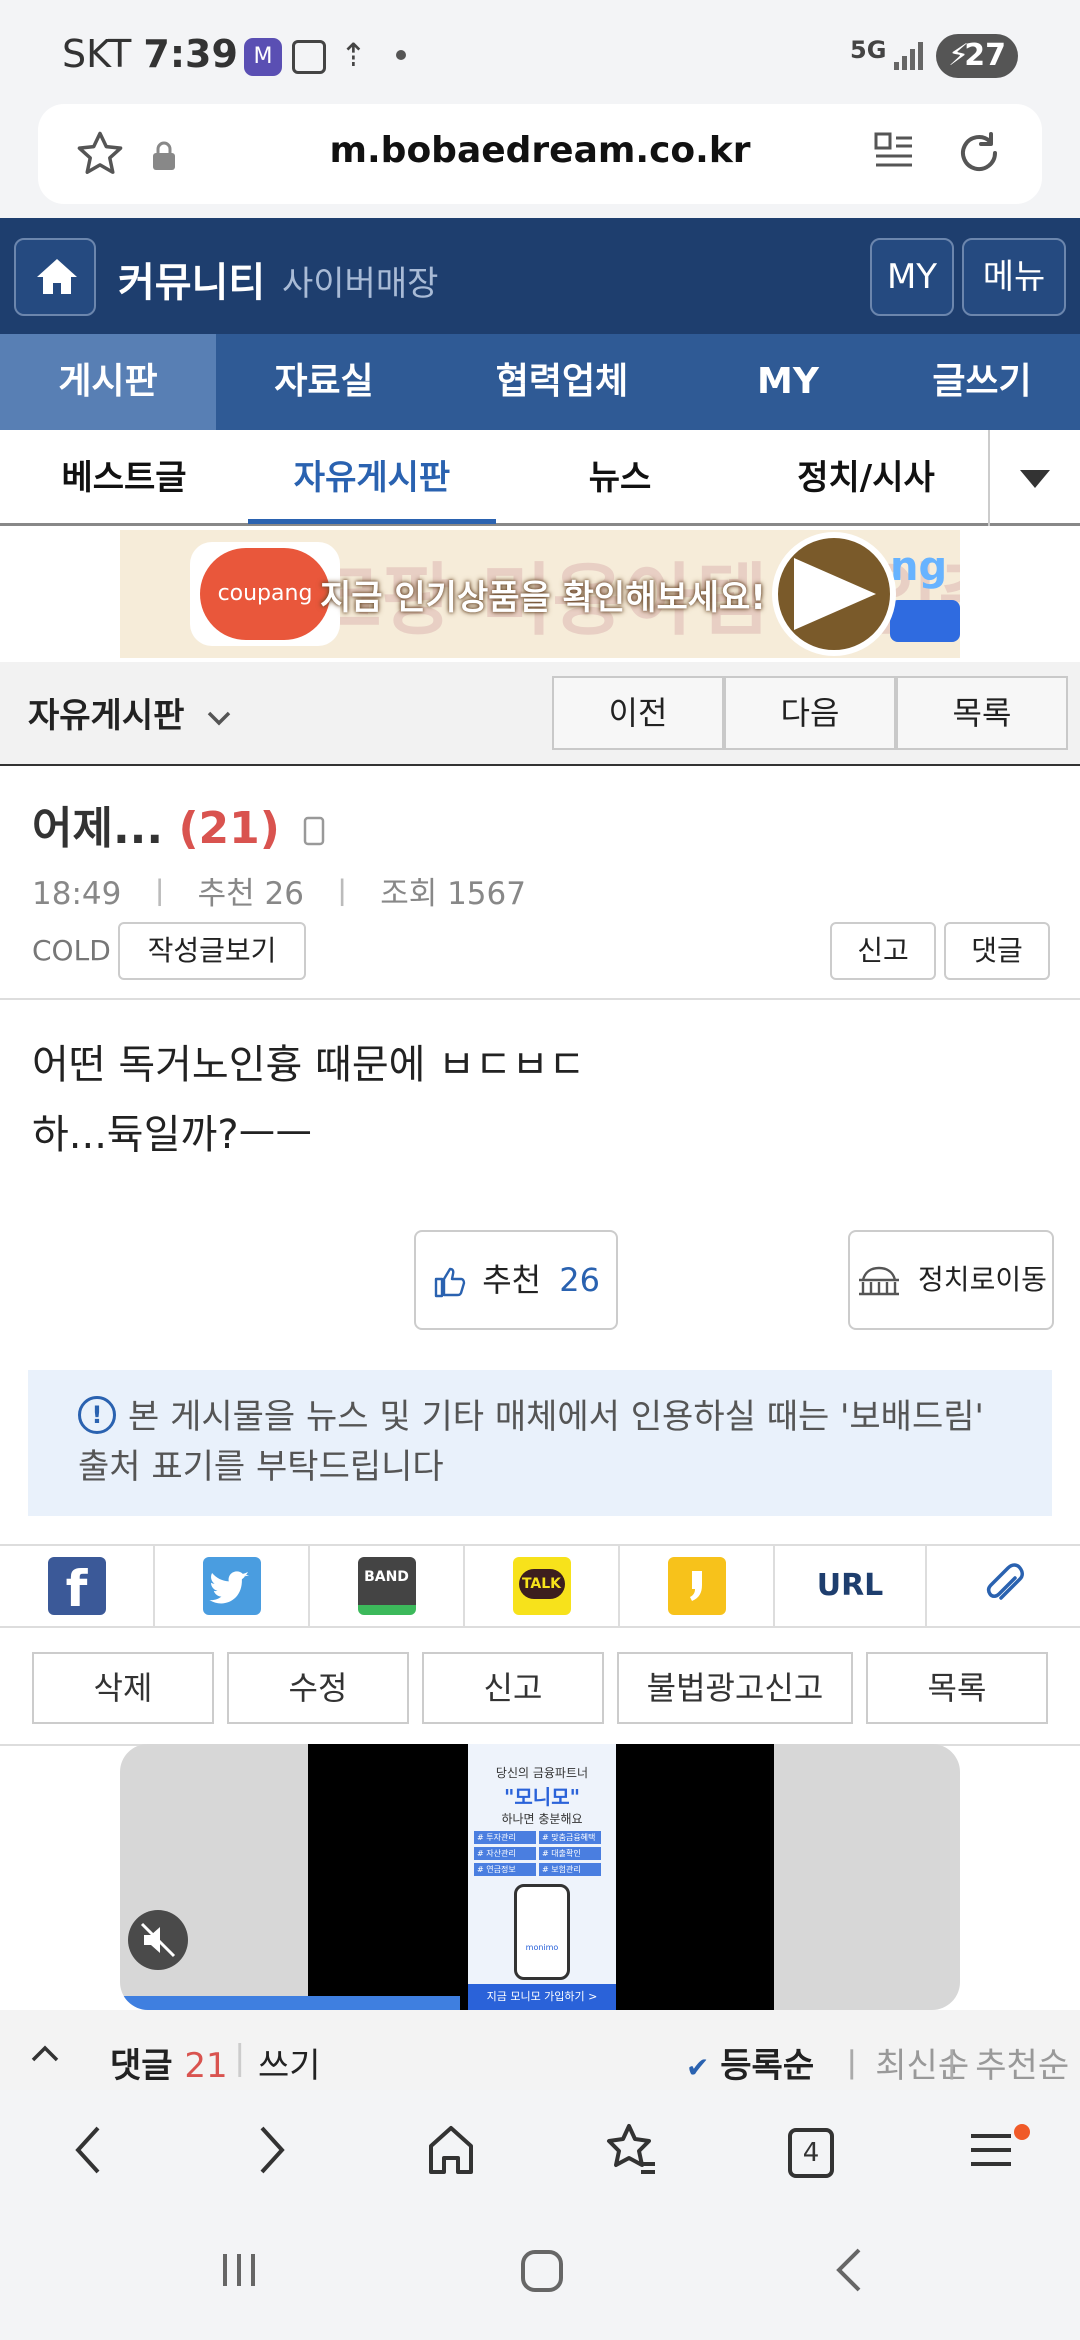 The width and height of the screenshot is (1080, 2340). What do you see at coordinates (263, 57) in the screenshot?
I see `notification-app-icon: M` at bounding box center [263, 57].